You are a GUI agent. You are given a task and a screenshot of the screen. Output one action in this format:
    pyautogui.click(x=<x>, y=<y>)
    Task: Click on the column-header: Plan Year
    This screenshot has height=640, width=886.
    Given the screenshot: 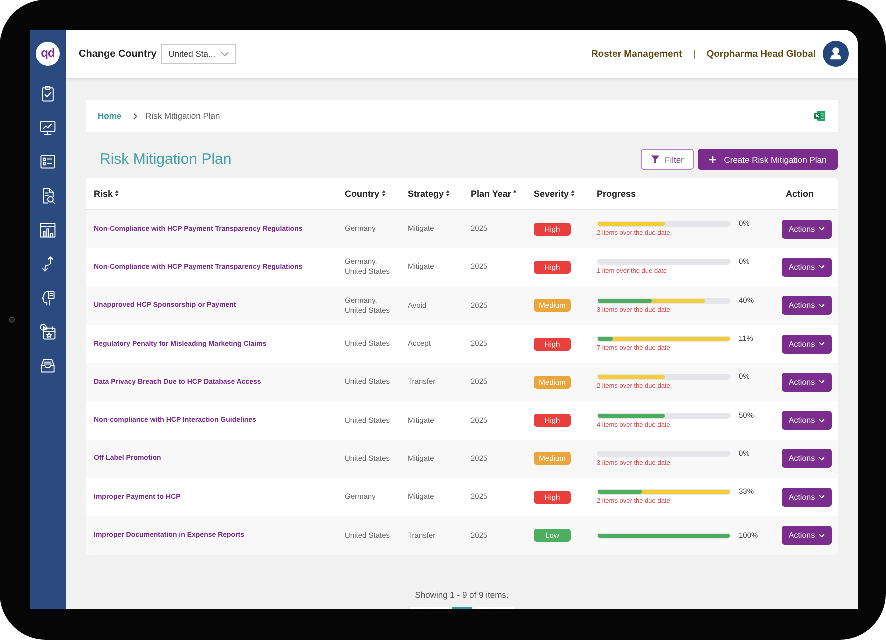 What is the action you would take?
    pyautogui.click(x=491, y=193)
    